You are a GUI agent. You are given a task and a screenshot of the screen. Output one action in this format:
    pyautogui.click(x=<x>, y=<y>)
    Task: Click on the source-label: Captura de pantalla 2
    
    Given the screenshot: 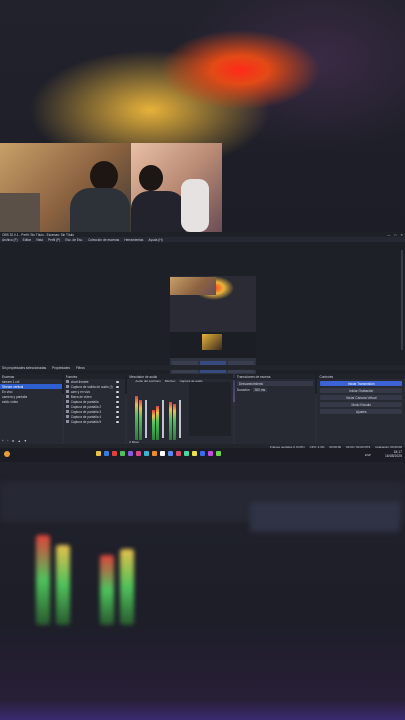 What is the action you would take?
    pyautogui.click(x=86, y=406)
    